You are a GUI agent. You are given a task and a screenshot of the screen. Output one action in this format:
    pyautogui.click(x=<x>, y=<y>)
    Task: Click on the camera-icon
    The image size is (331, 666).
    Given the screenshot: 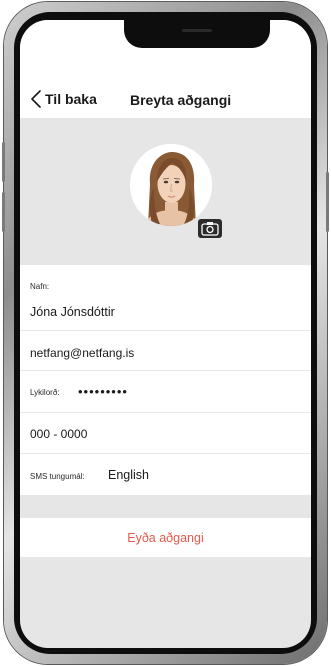 What is the action you would take?
    pyautogui.click(x=210, y=229)
    